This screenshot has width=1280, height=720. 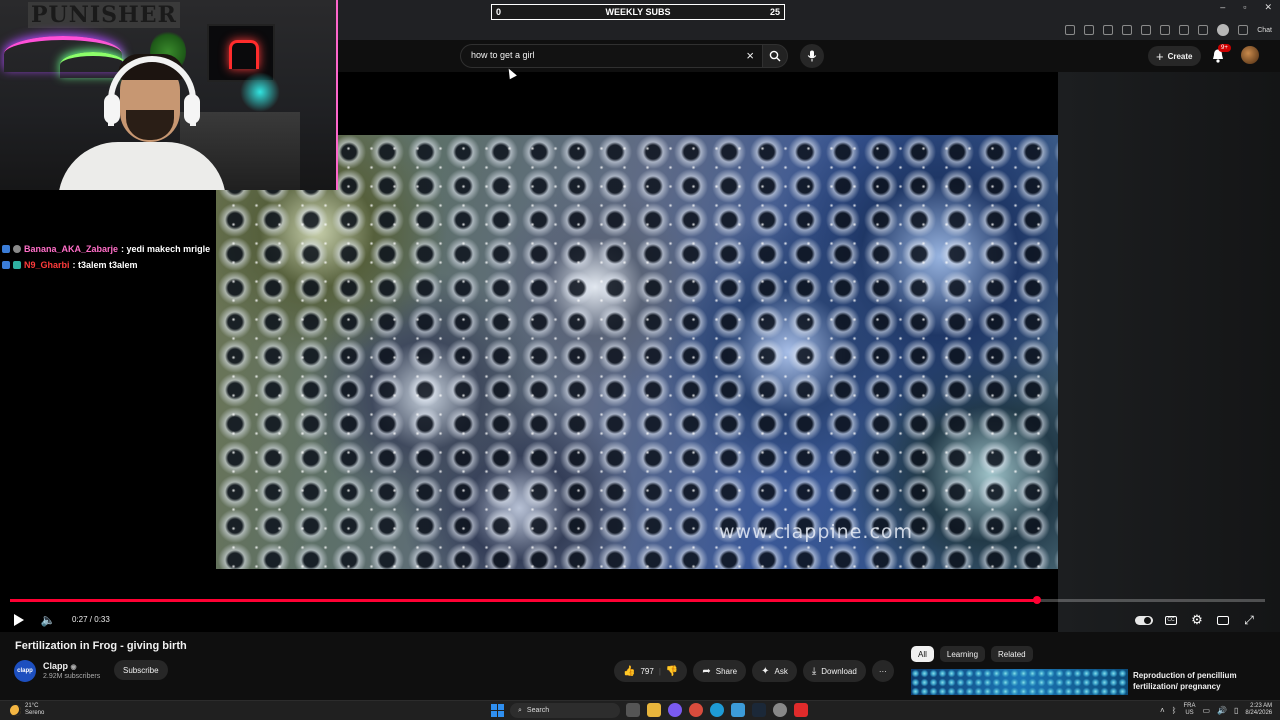 What do you see at coordinates (775, 56) in the screenshot?
I see `search-button` at bounding box center [775, 56].